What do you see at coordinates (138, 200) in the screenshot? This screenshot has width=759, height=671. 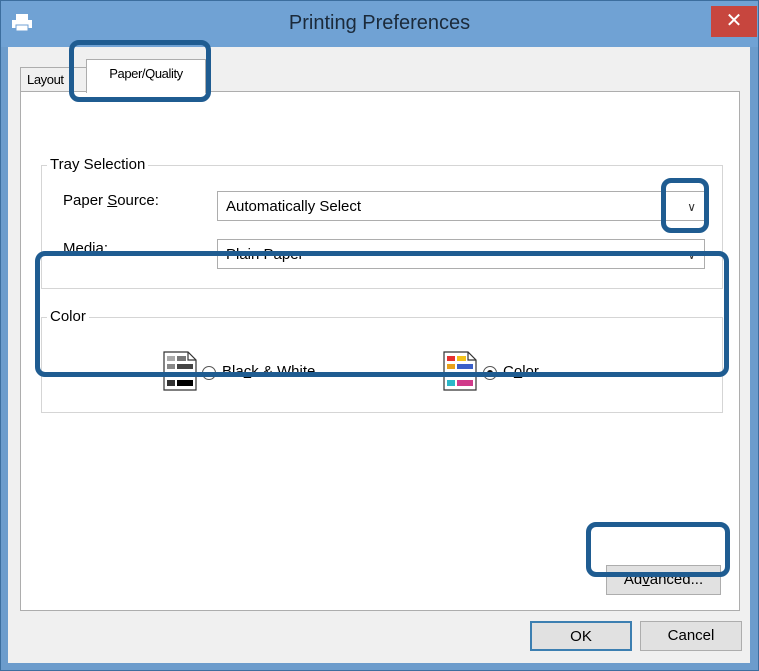 I see `label-text: ource:` at bounding box center [138, 200].